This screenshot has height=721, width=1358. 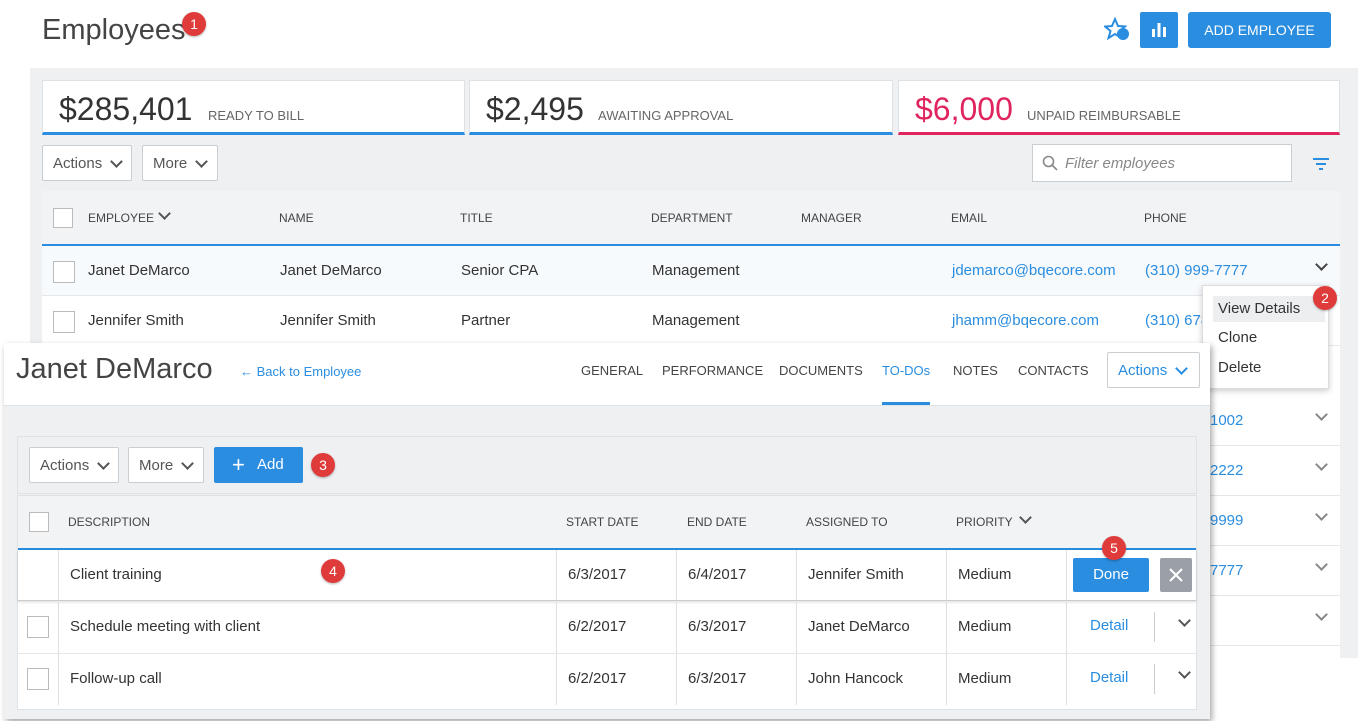 What do you see at coordinates (116, 574) in the screenshot?
I see `cell-description: Client training` at bounding box center [116, 574].